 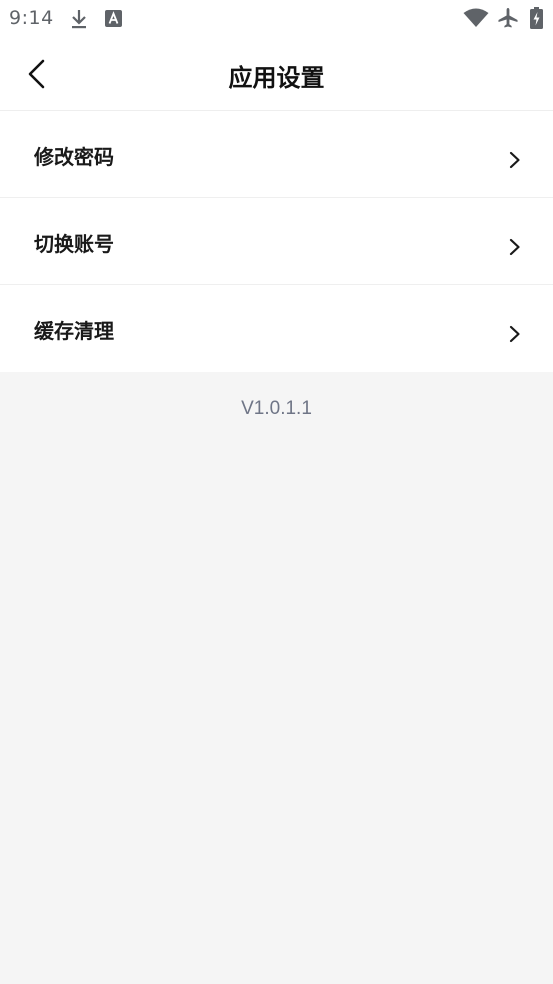 What do you see at coordinates (276, 19) in the screenshot?
I see `status-bar: 9:14` at bounding box center [276, 19].